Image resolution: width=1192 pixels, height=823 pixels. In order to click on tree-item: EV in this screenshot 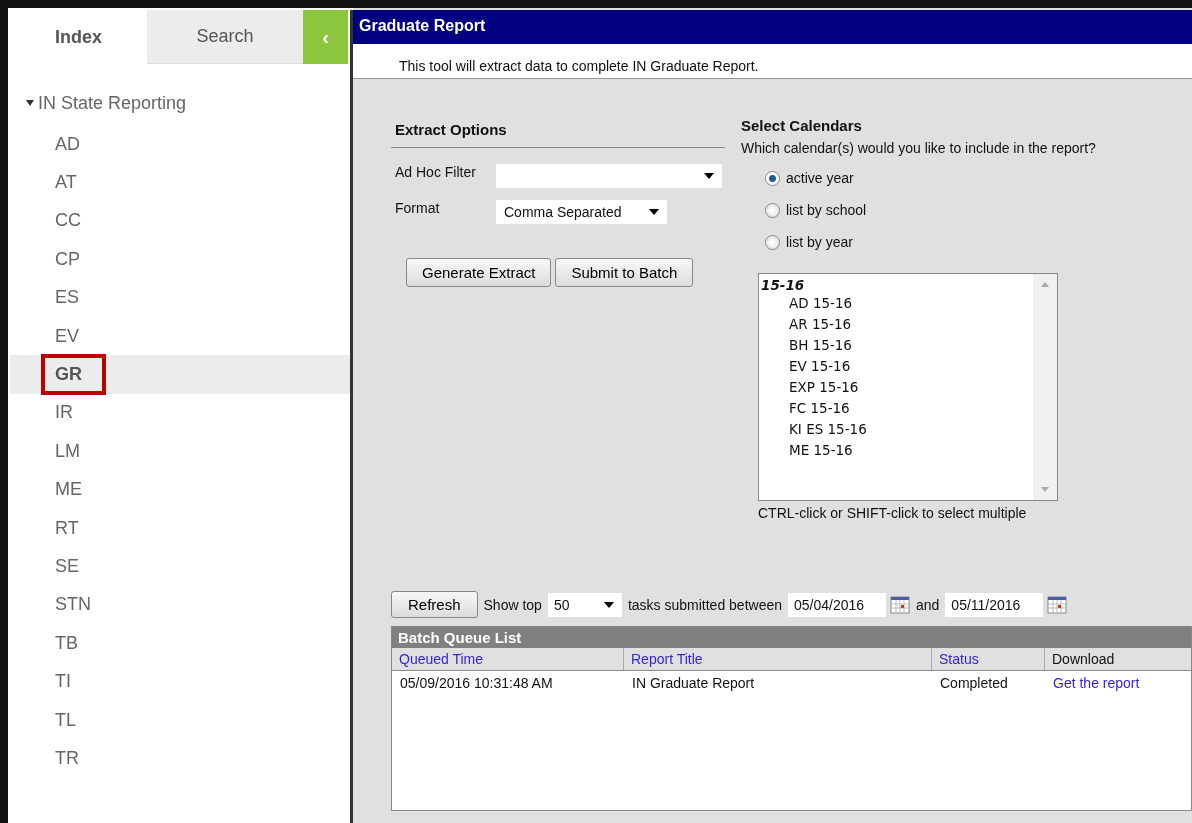, I will do `click(180, 336)`.